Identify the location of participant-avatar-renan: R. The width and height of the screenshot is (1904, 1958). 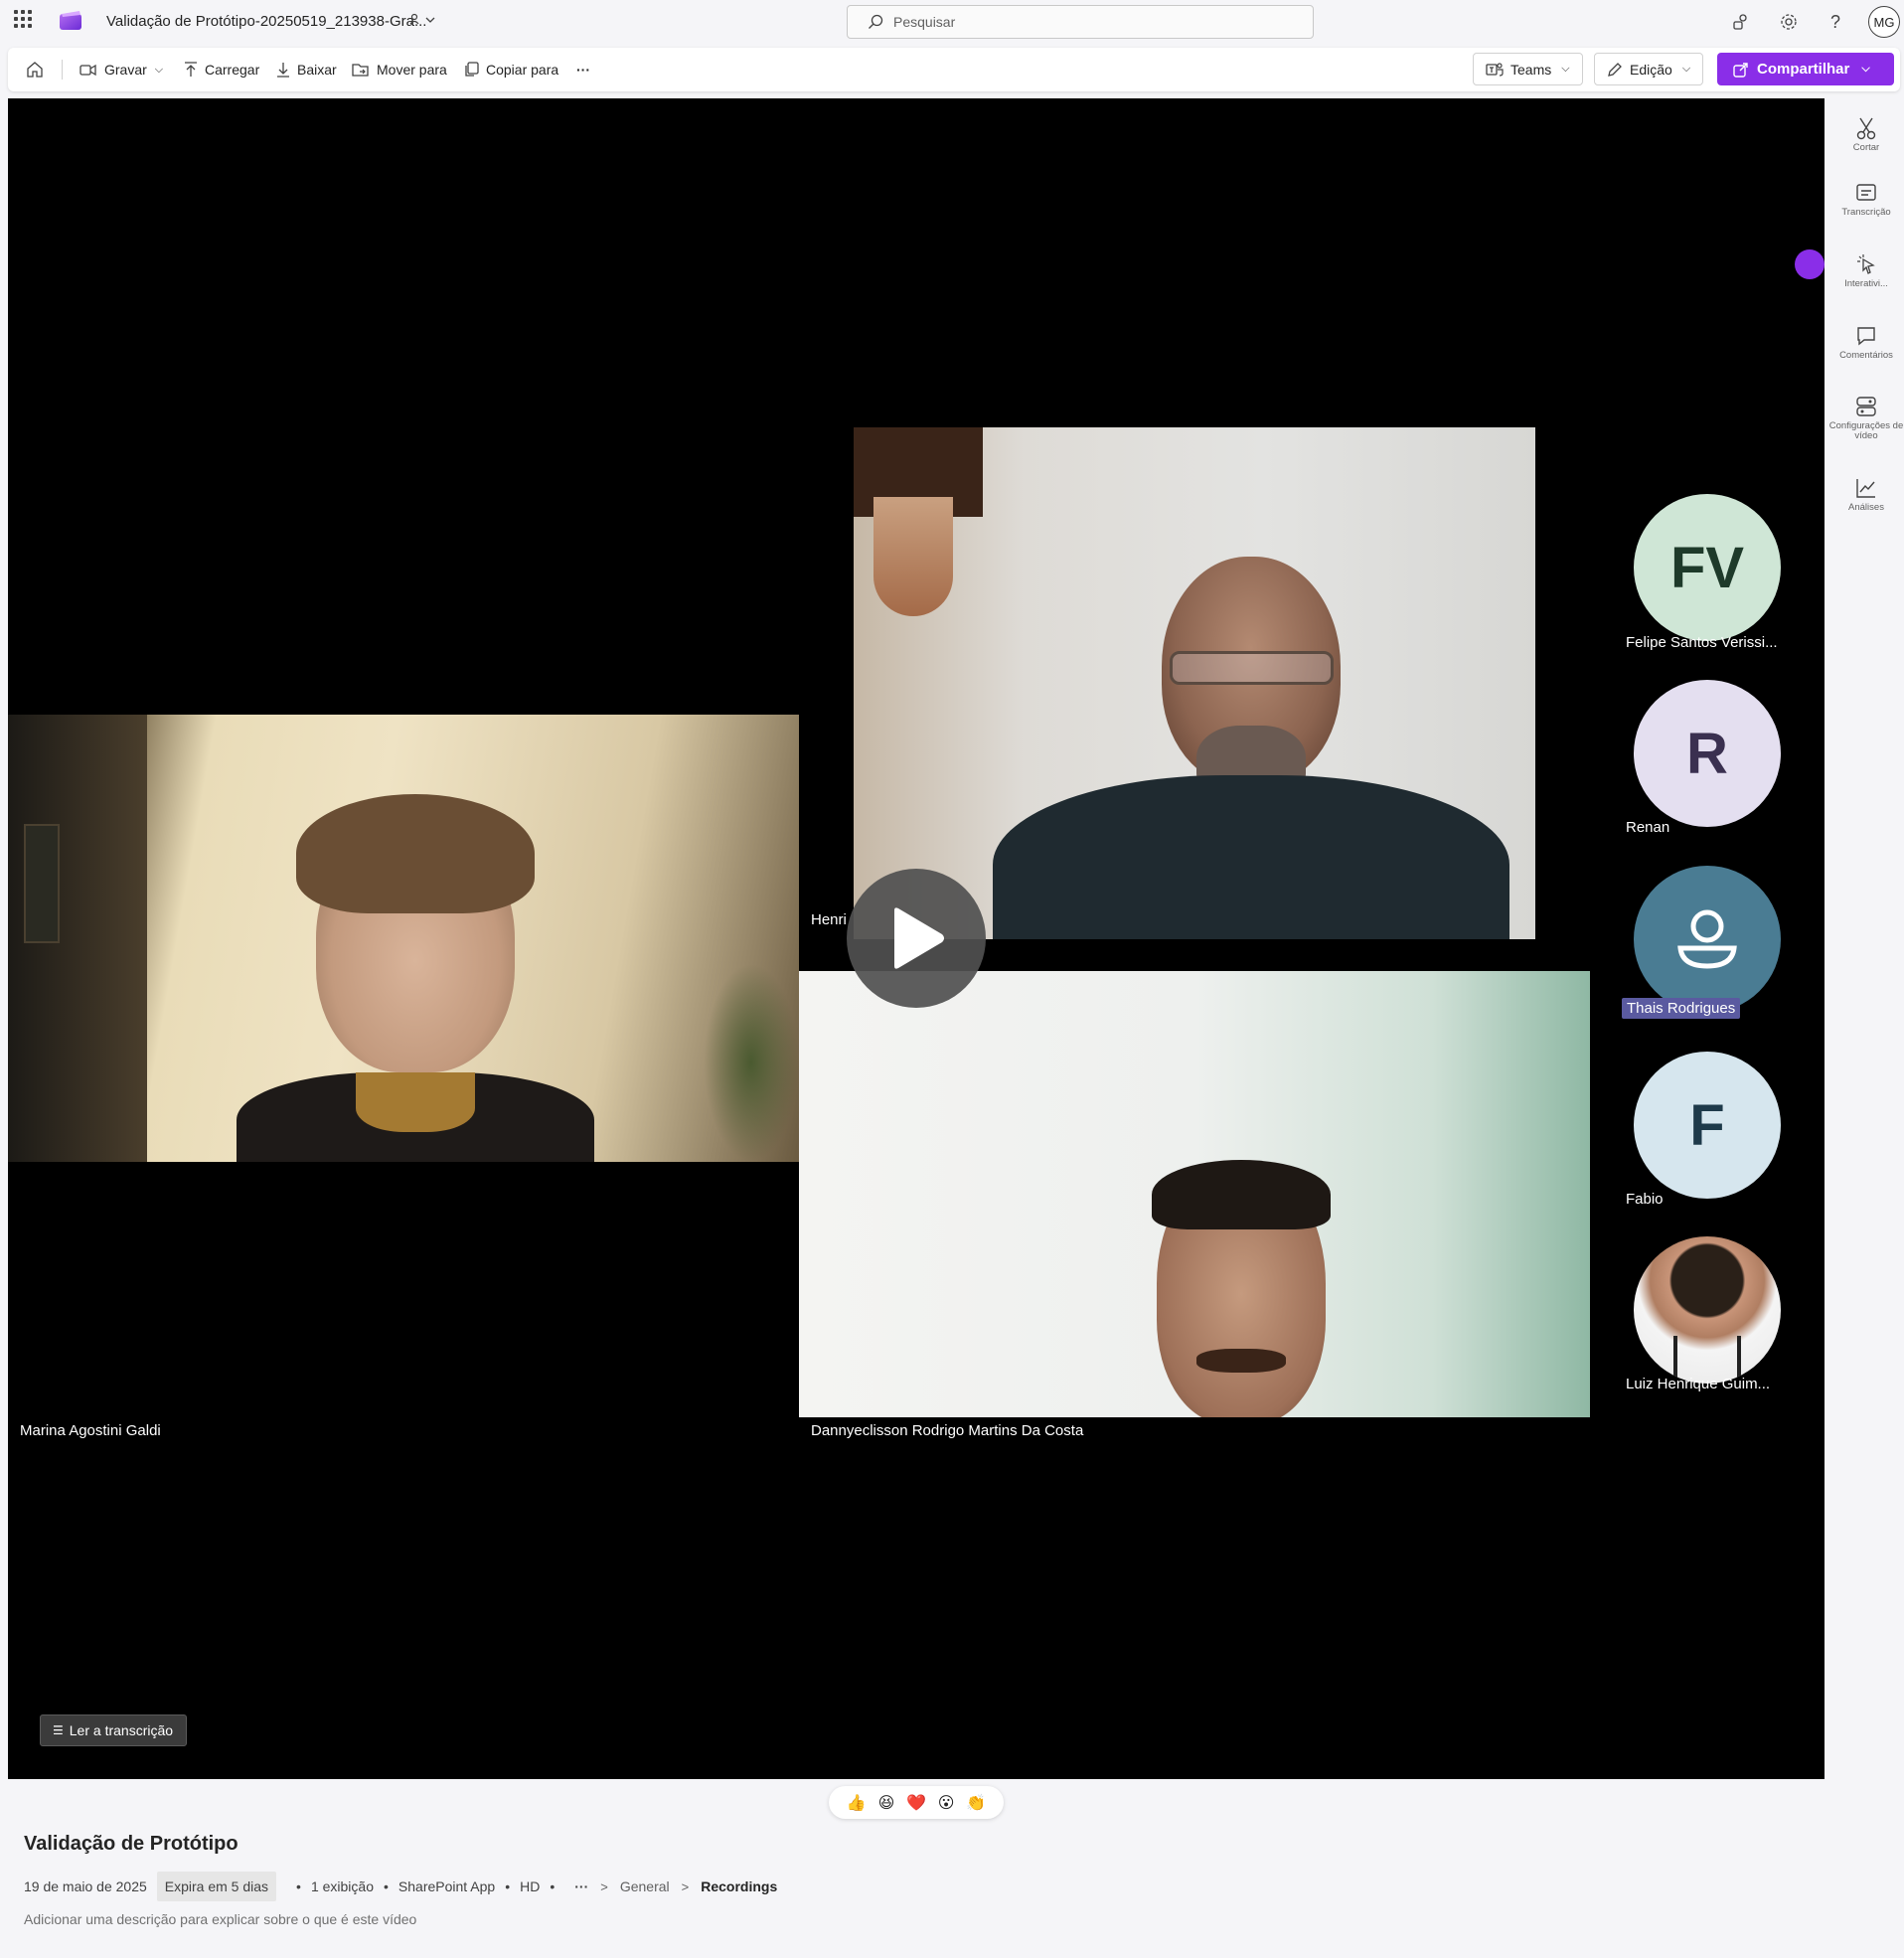
(1707, 753).